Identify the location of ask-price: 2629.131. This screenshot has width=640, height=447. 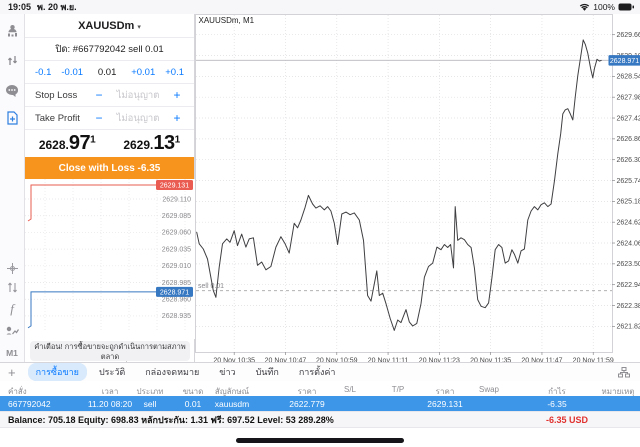
(152, 143).